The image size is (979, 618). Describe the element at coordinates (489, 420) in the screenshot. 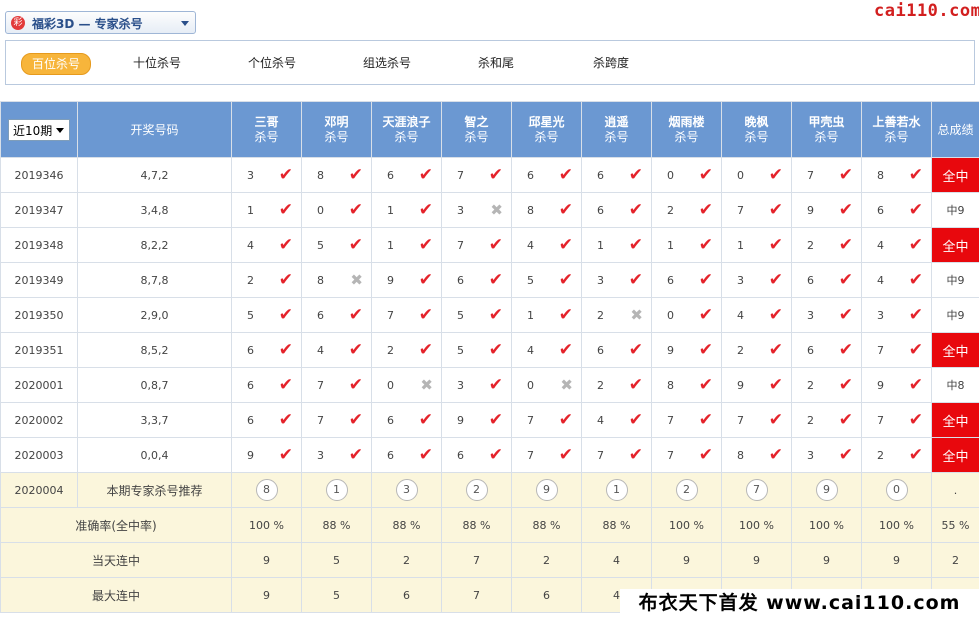

I see `table-row: 2020002 3,3,7 6 ✔ 7 ✔ 6 ✔ 9 ✔ 7 ✔ 4 ✔ 7 ✔ 7 ✔ 2 ✔ 7 ✔ 全中` at that location.